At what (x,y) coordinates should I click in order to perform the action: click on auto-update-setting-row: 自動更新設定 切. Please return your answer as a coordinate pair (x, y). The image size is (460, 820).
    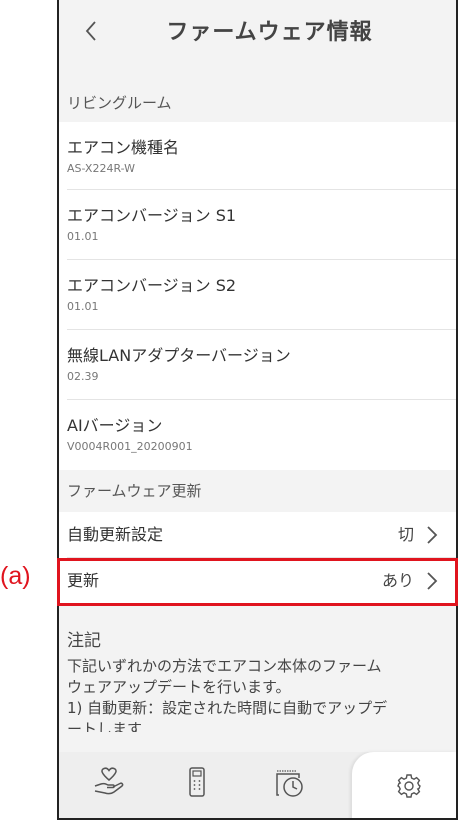
    Looking at the image, I should click on (257, 535).